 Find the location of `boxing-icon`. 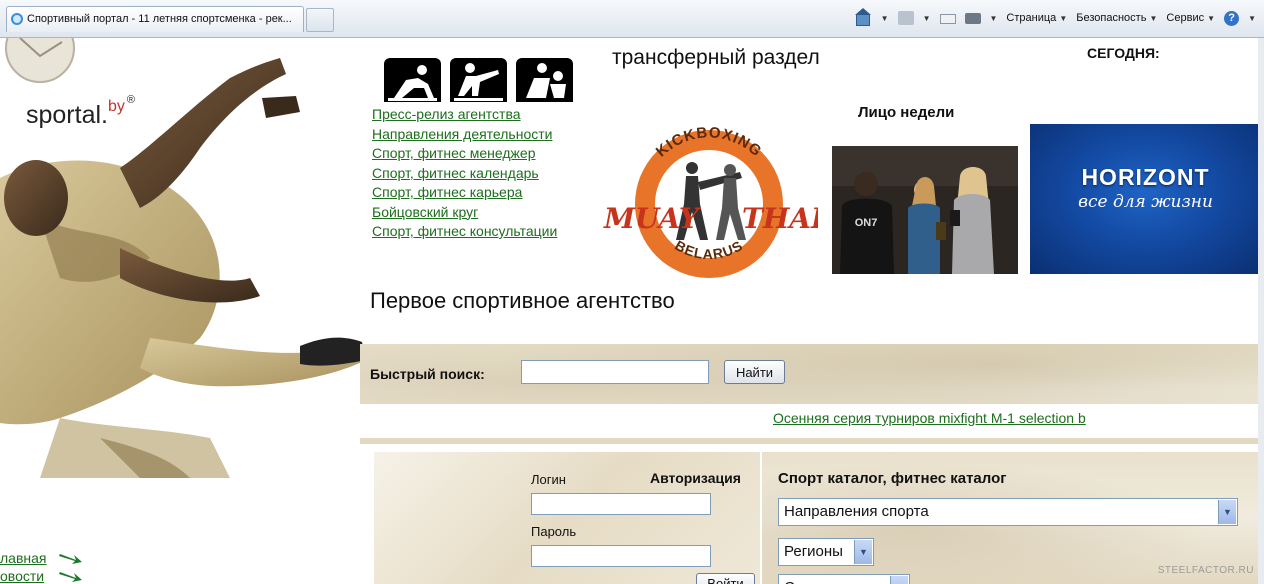

boxing-icon is located at coordinates (544, 80).